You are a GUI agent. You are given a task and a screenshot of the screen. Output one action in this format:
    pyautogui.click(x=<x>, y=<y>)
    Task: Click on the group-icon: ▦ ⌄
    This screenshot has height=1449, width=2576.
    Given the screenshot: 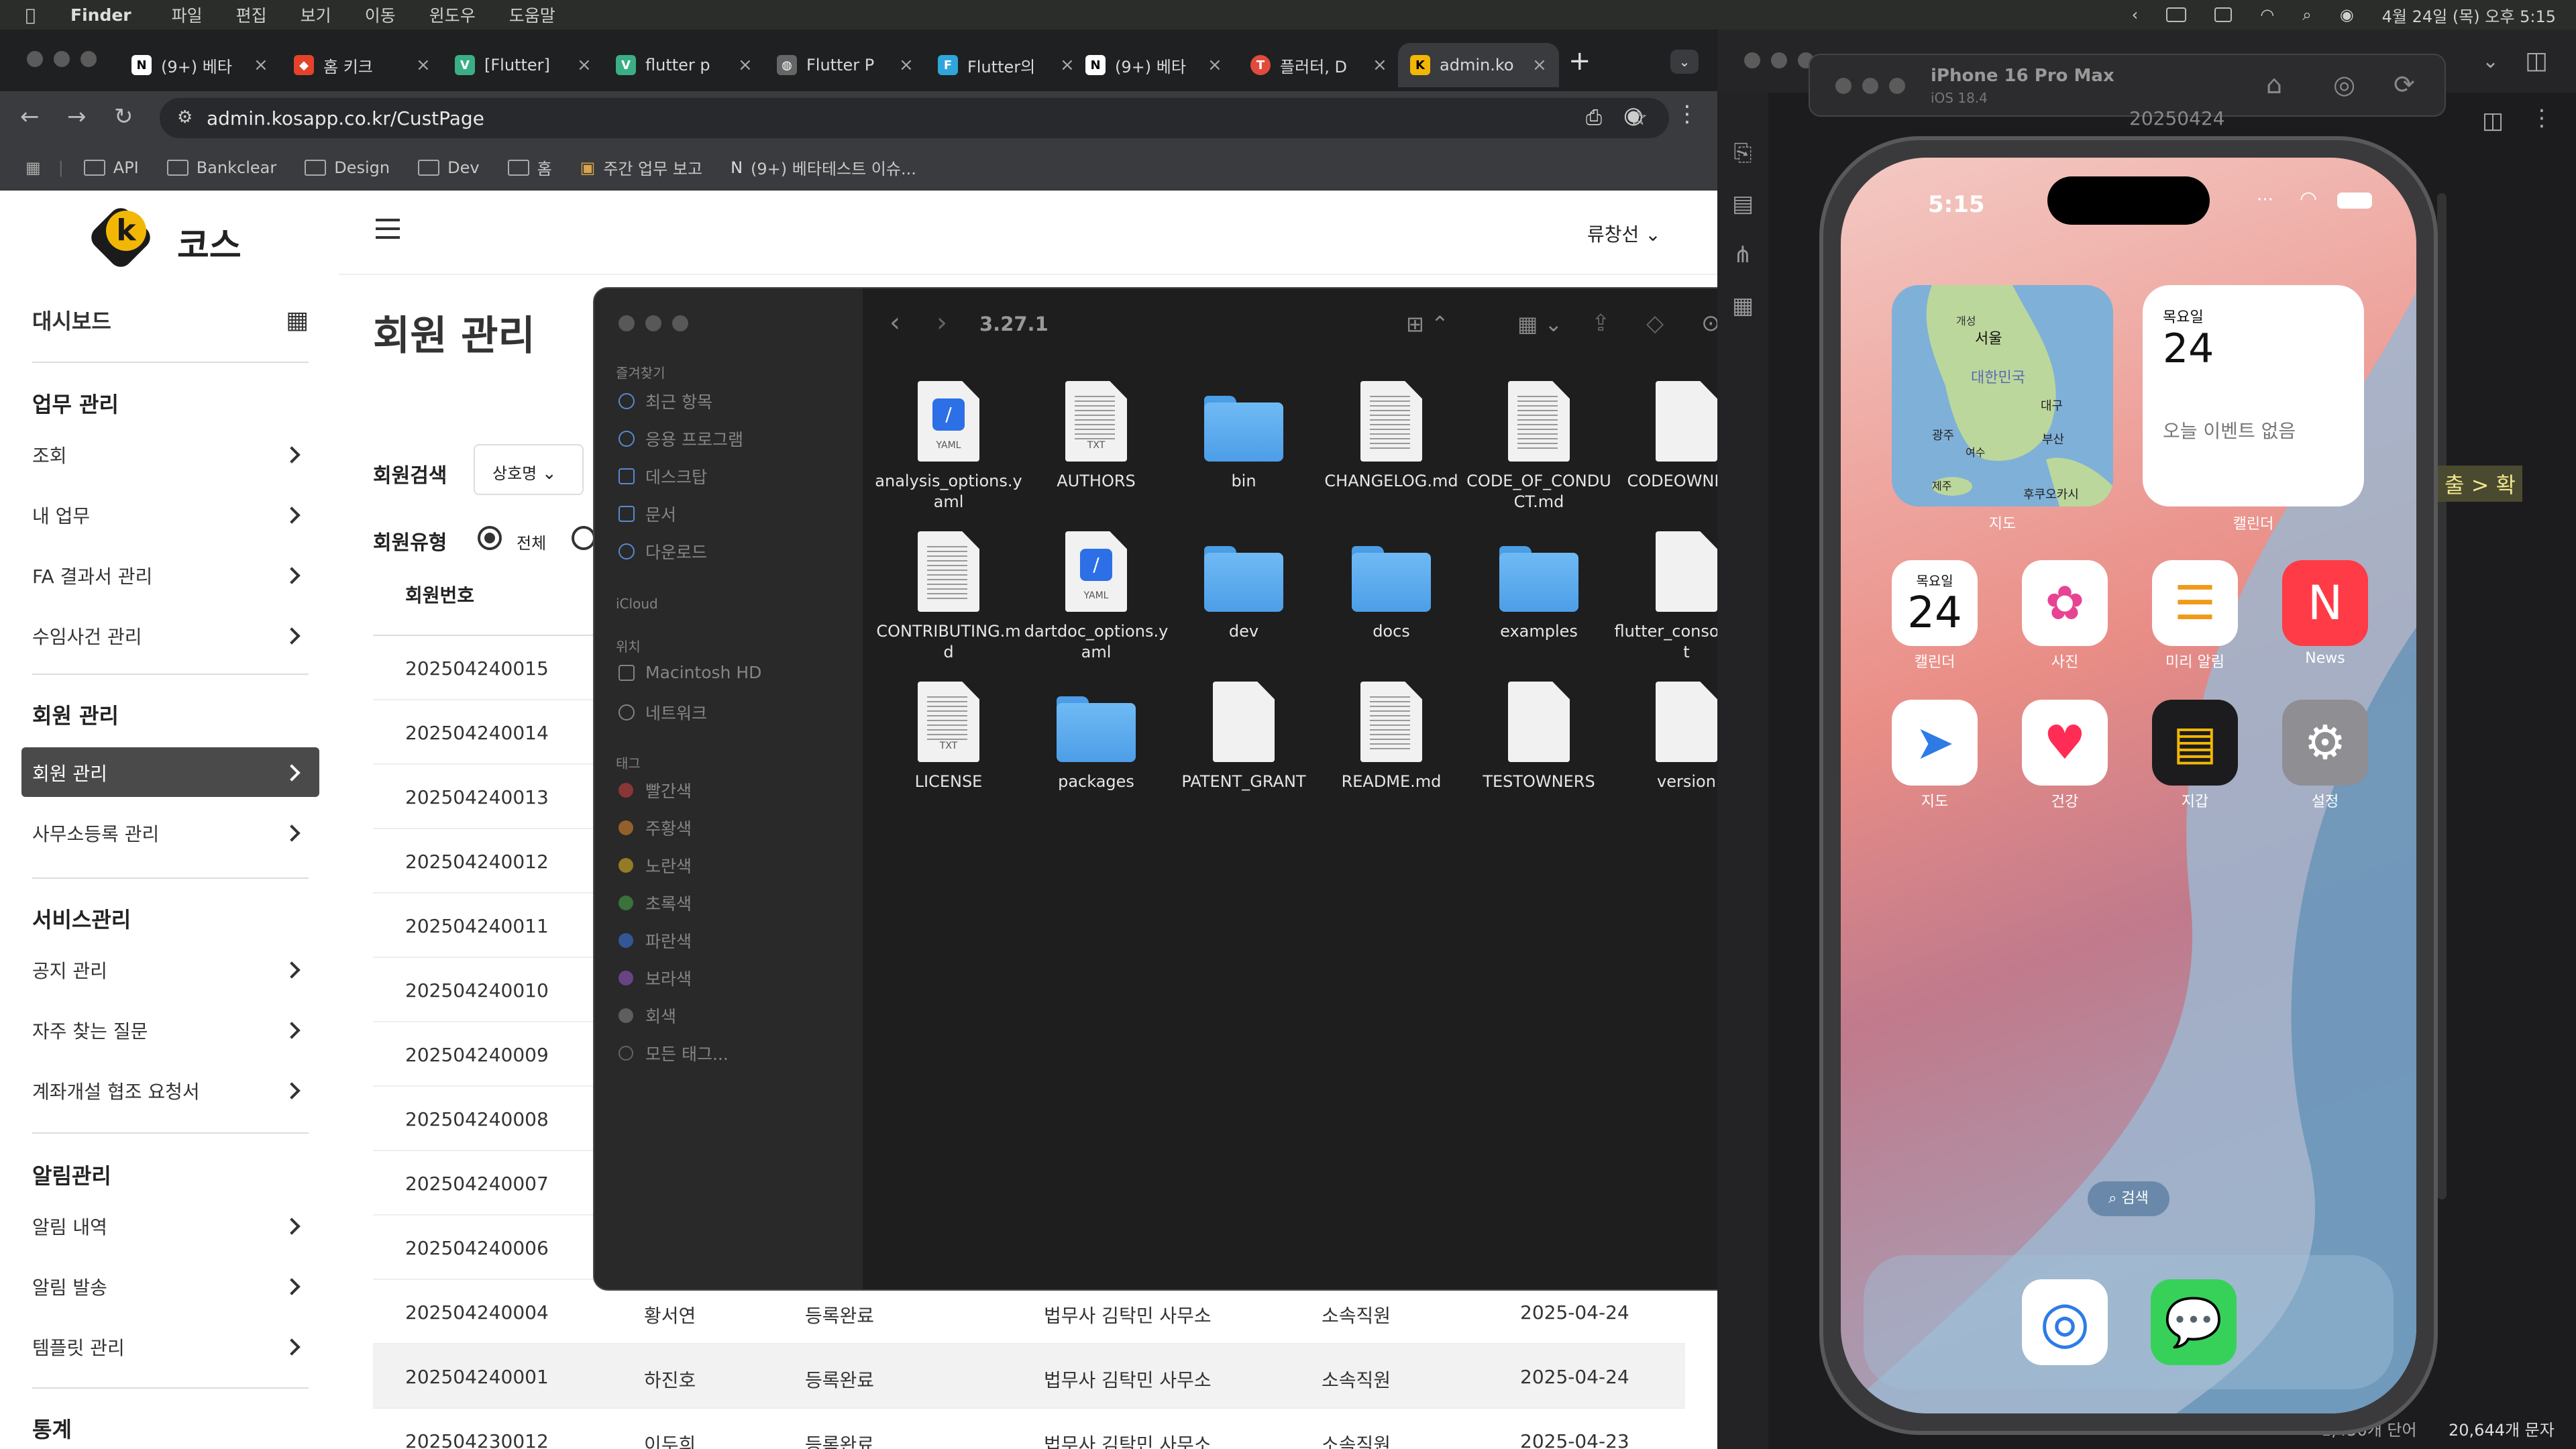 What is the action you would take?
    pyautogui.click(x=1539, y=324)
    